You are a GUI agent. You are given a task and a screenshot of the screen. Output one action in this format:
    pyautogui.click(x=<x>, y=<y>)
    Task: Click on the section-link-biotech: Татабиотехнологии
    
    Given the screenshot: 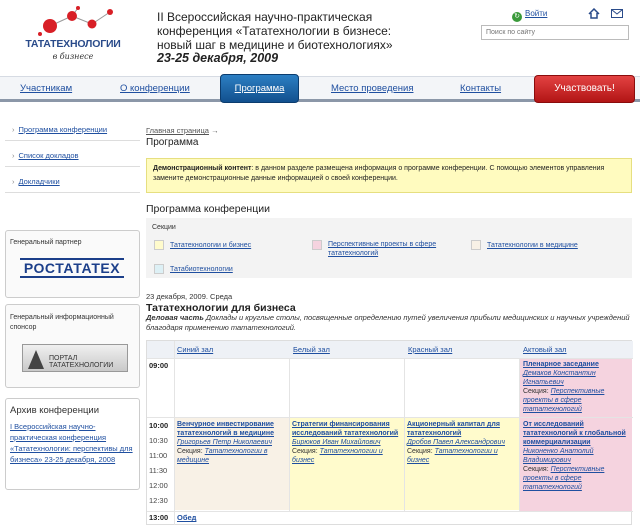 What is the action you would take?
    pyautogui.click(x=201, y=269)
    